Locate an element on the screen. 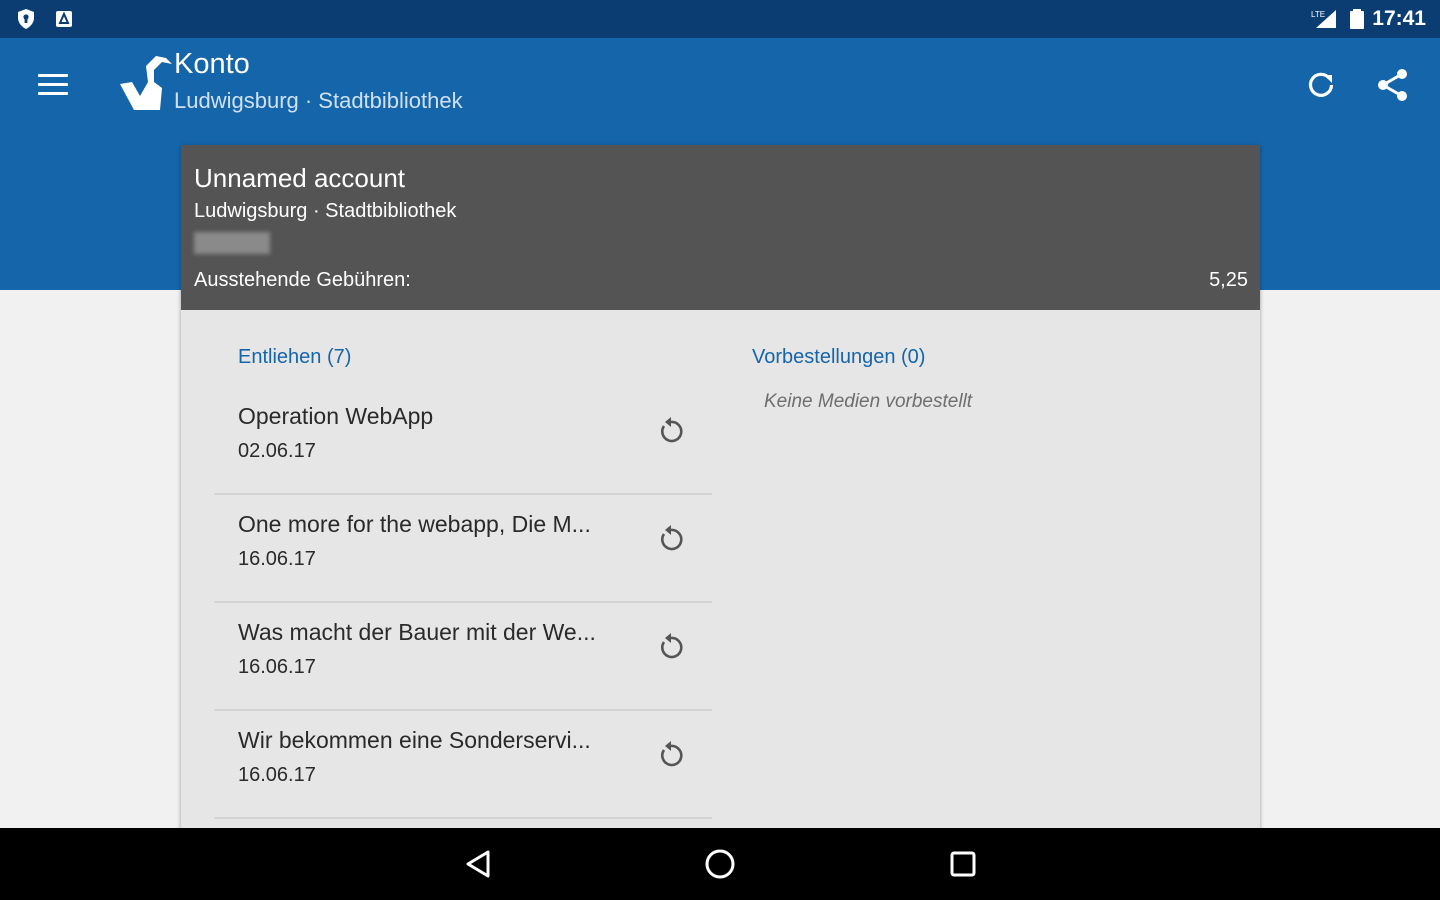 The width and height of the screenshot is (1440, 900). reservations-empty-text: Keine Medien vorbestellt is located at coordinates (868, 401).